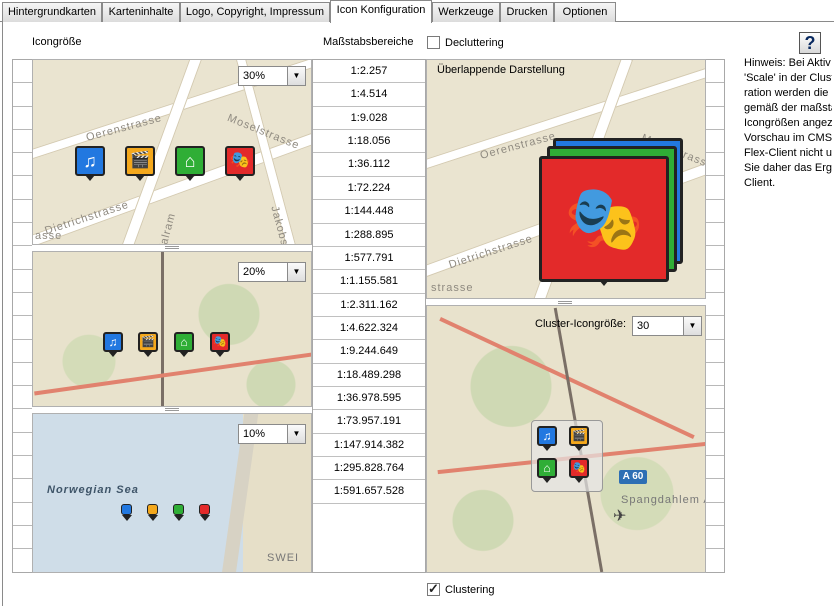  Describe the element at coordinates (452, 288) in the screenshot. I see `map-label-strasse: strasse` at that location.